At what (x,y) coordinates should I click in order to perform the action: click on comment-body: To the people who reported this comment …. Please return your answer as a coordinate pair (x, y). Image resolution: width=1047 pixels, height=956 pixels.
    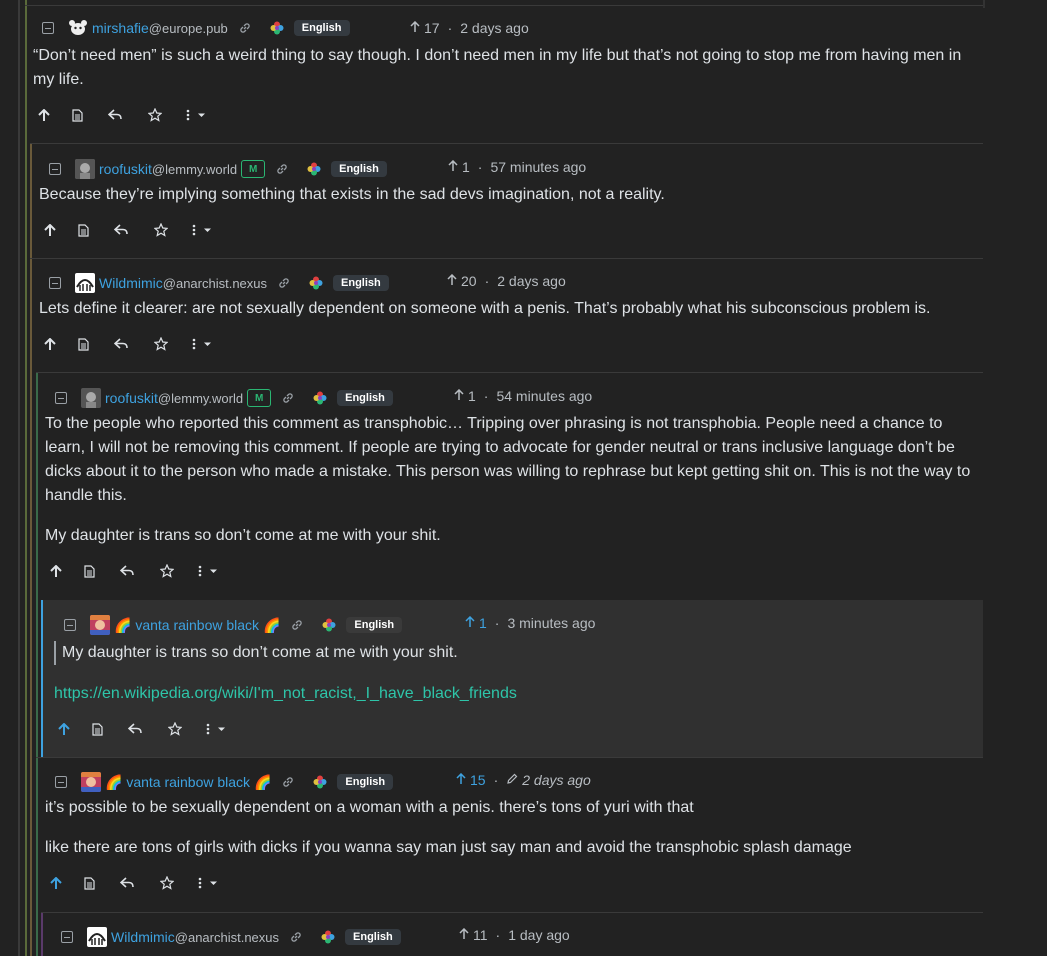
    Looking at the image, I should click on (512, 488).